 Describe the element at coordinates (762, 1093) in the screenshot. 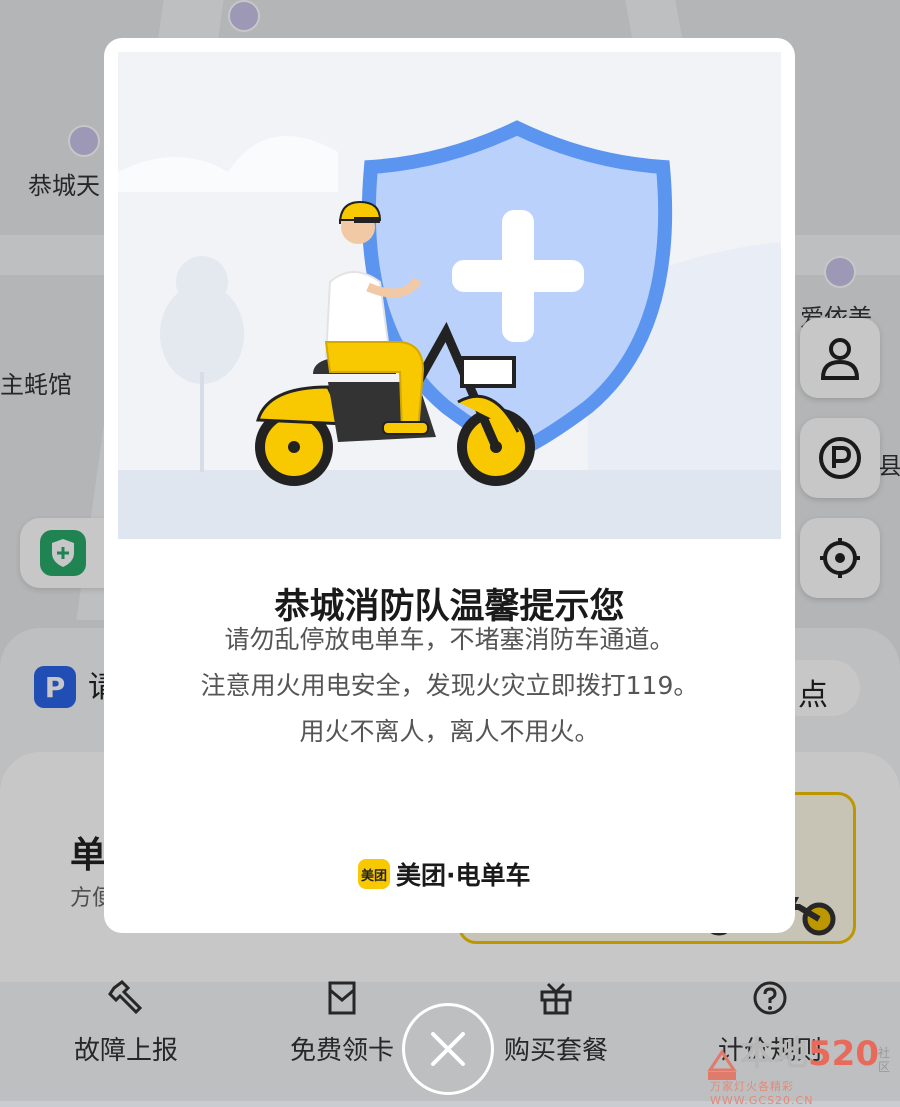

I see `watermark-caption: 万家灯火各精彩 WWW.GCS20.CN` at that location.